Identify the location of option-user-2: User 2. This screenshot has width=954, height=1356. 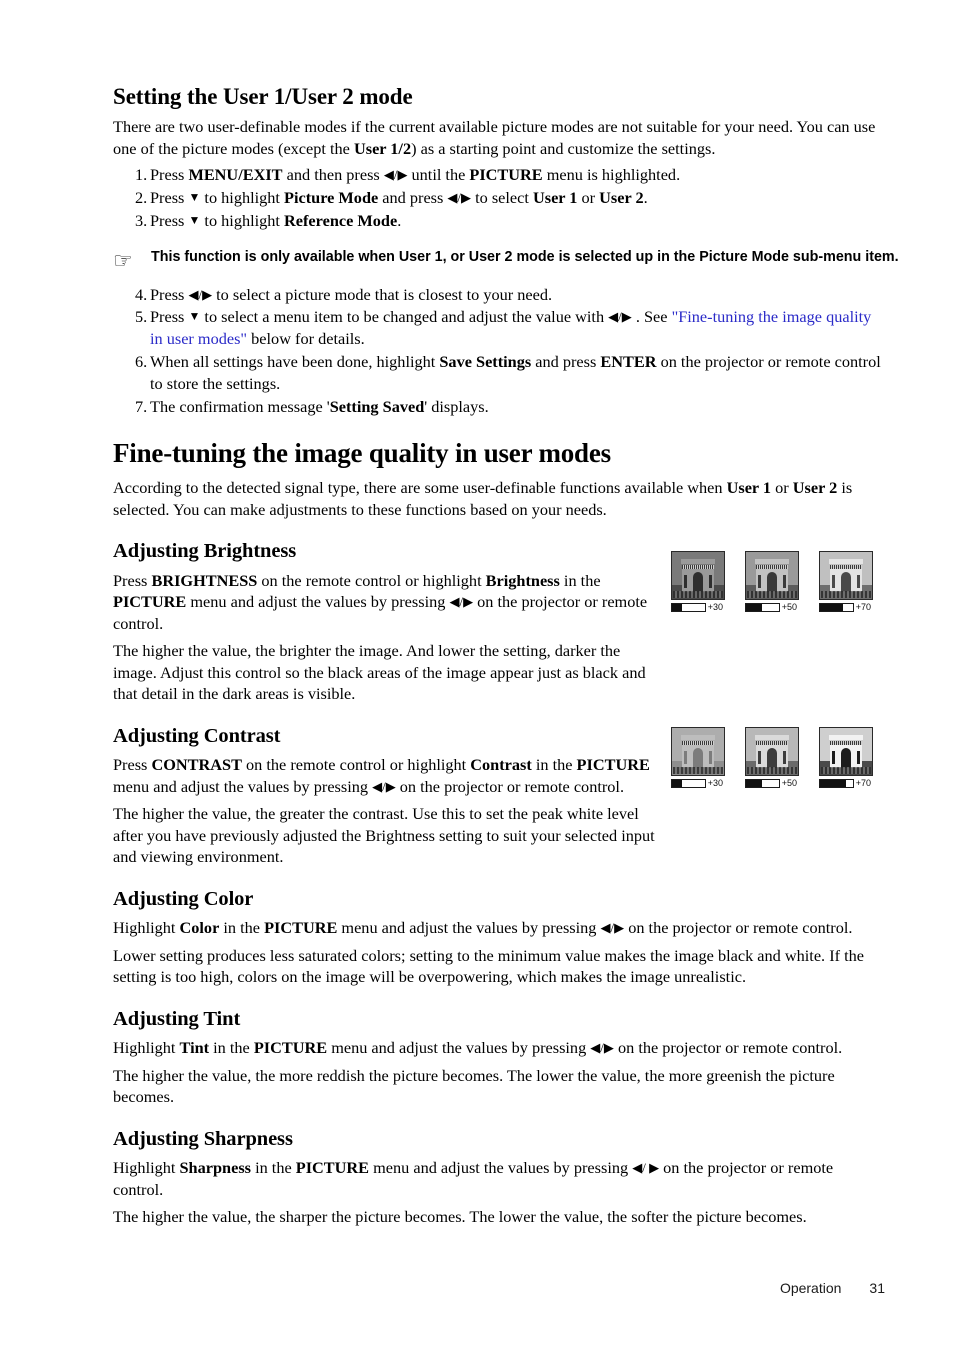
(815, 488).